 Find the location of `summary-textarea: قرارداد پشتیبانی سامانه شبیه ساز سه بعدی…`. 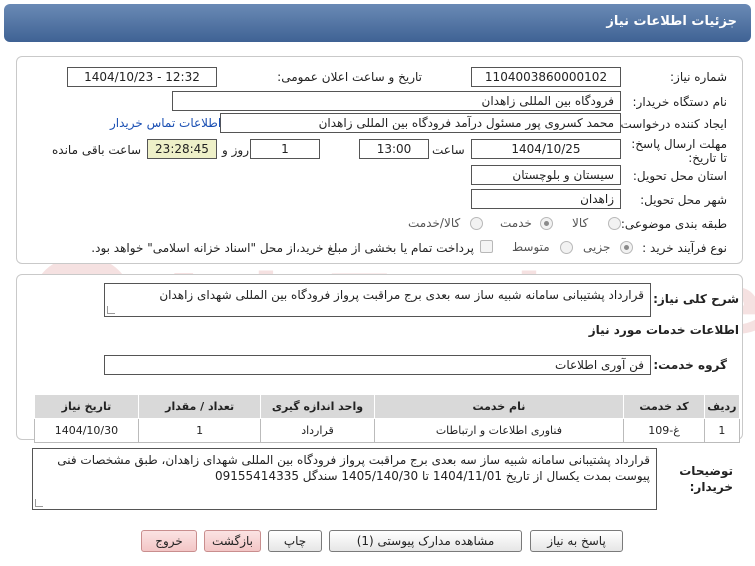

summary-textarea: قرارداد پشتیبانی سامانه شبیه ساز سه بعدی… is located at coordinates (377, 300).